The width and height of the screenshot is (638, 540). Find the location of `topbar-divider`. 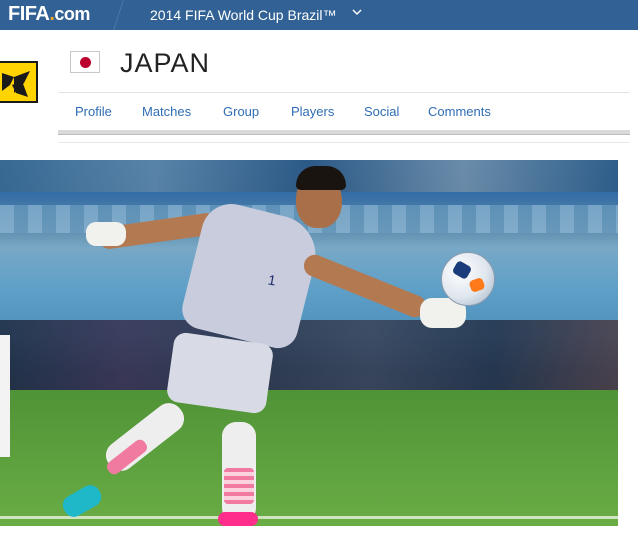

topbar-divider is located at coordinates (118, 15).